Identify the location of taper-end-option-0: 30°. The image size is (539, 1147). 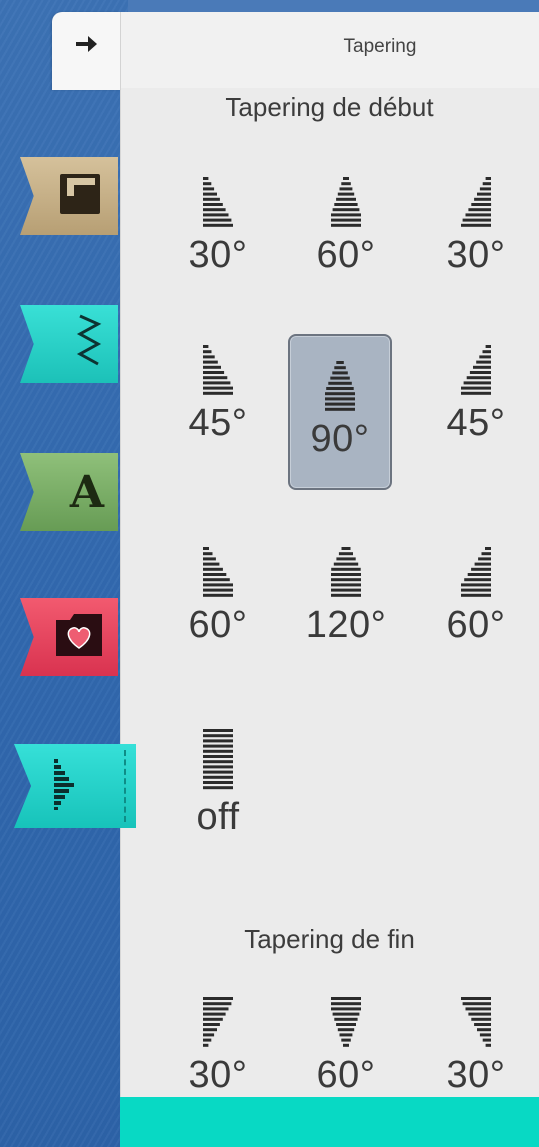
(218, 1046).